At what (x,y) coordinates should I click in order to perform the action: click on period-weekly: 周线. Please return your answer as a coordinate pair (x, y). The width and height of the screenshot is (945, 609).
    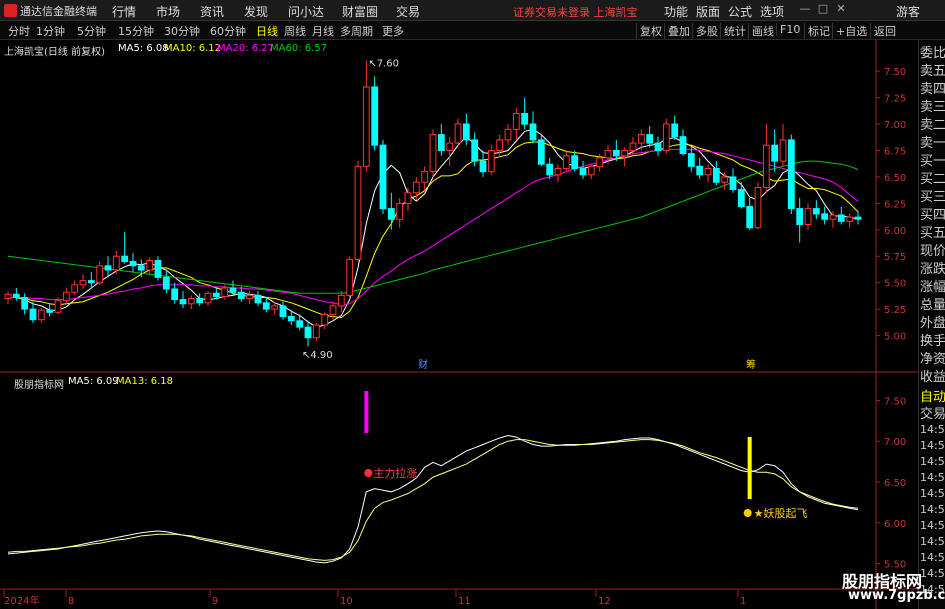
    Looking at the image, I should click on (295, 31).